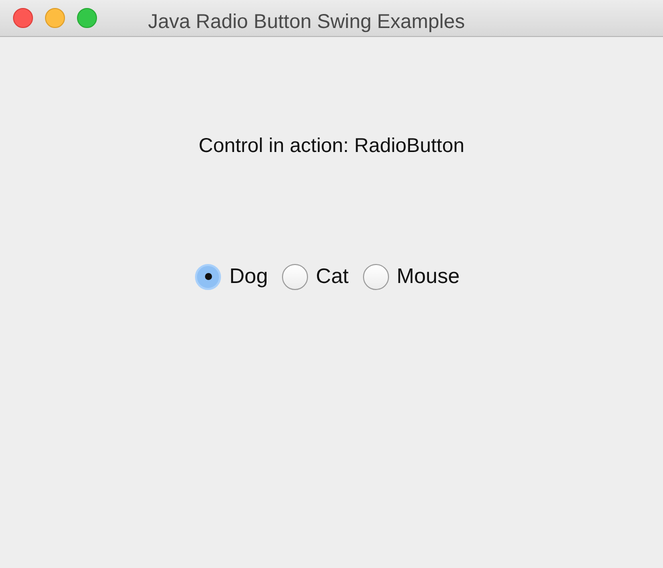 Image resolution: width=663 pixels, height=568 pixels. What do you see at coordinates (55, 18) in the screenshot?
I see `minimize-button` at bounding box center [55, 18].